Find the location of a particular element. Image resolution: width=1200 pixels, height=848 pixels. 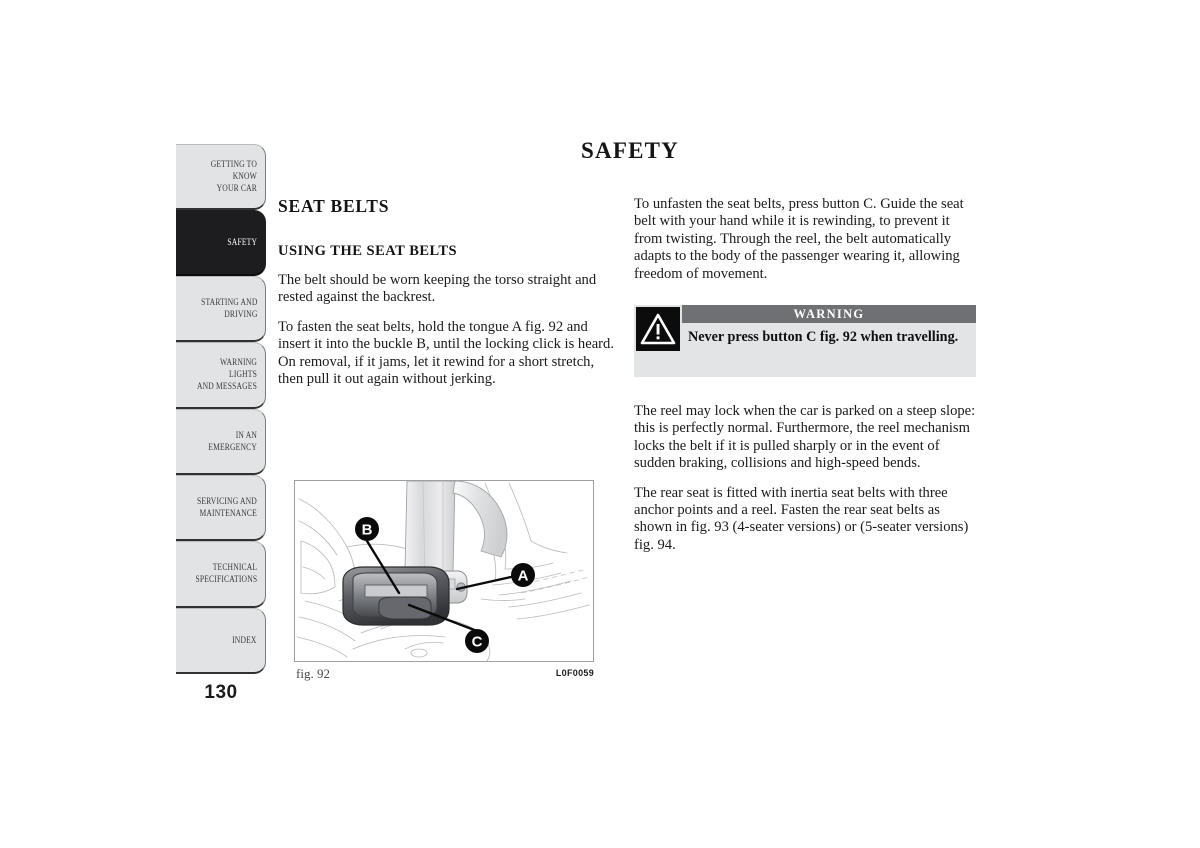

section-heading: SEAT BELTS is located at coordinates (334, 206).